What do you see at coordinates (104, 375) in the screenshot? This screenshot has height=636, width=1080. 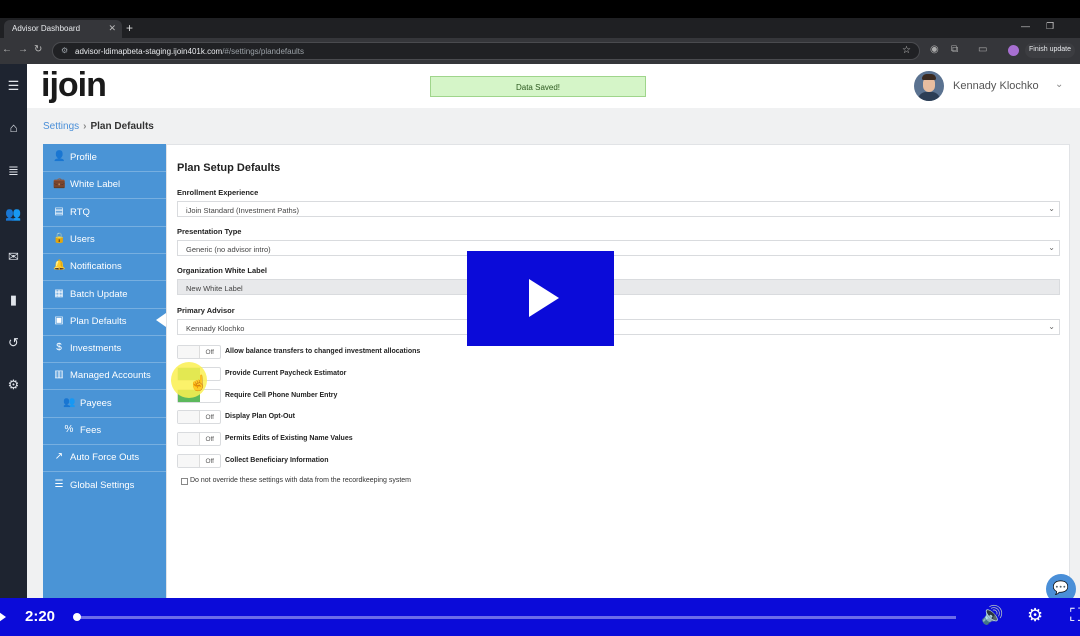 I see `sidebar-item-managed-accounts: ▥ Managed Accounts` at bounding box center [104, 375].